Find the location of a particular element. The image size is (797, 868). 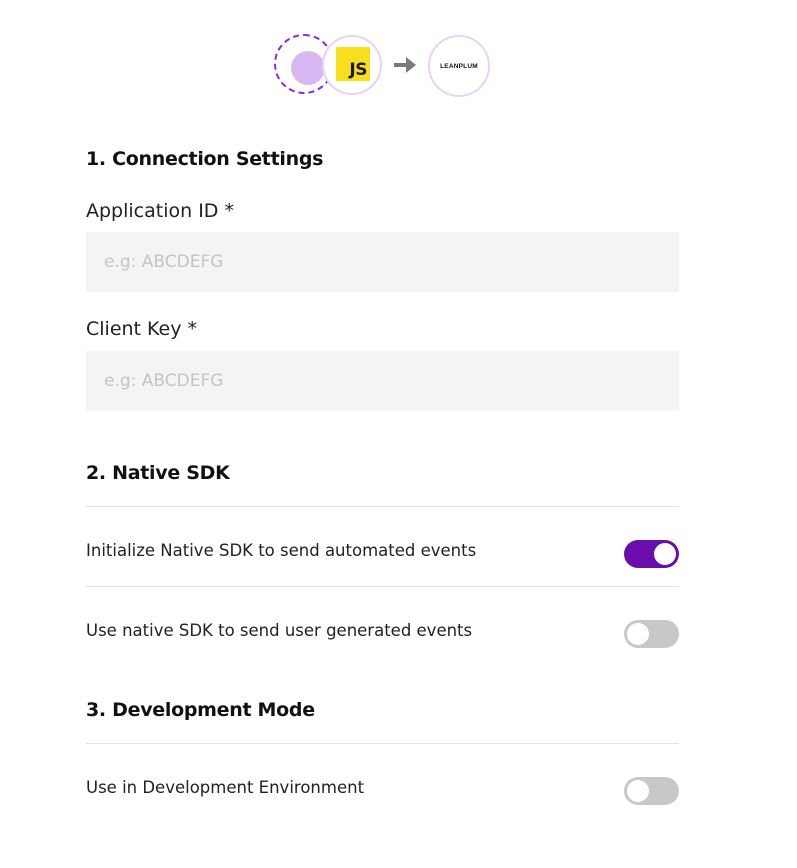

development-environment-toggle is located at coordinates (651, 791).